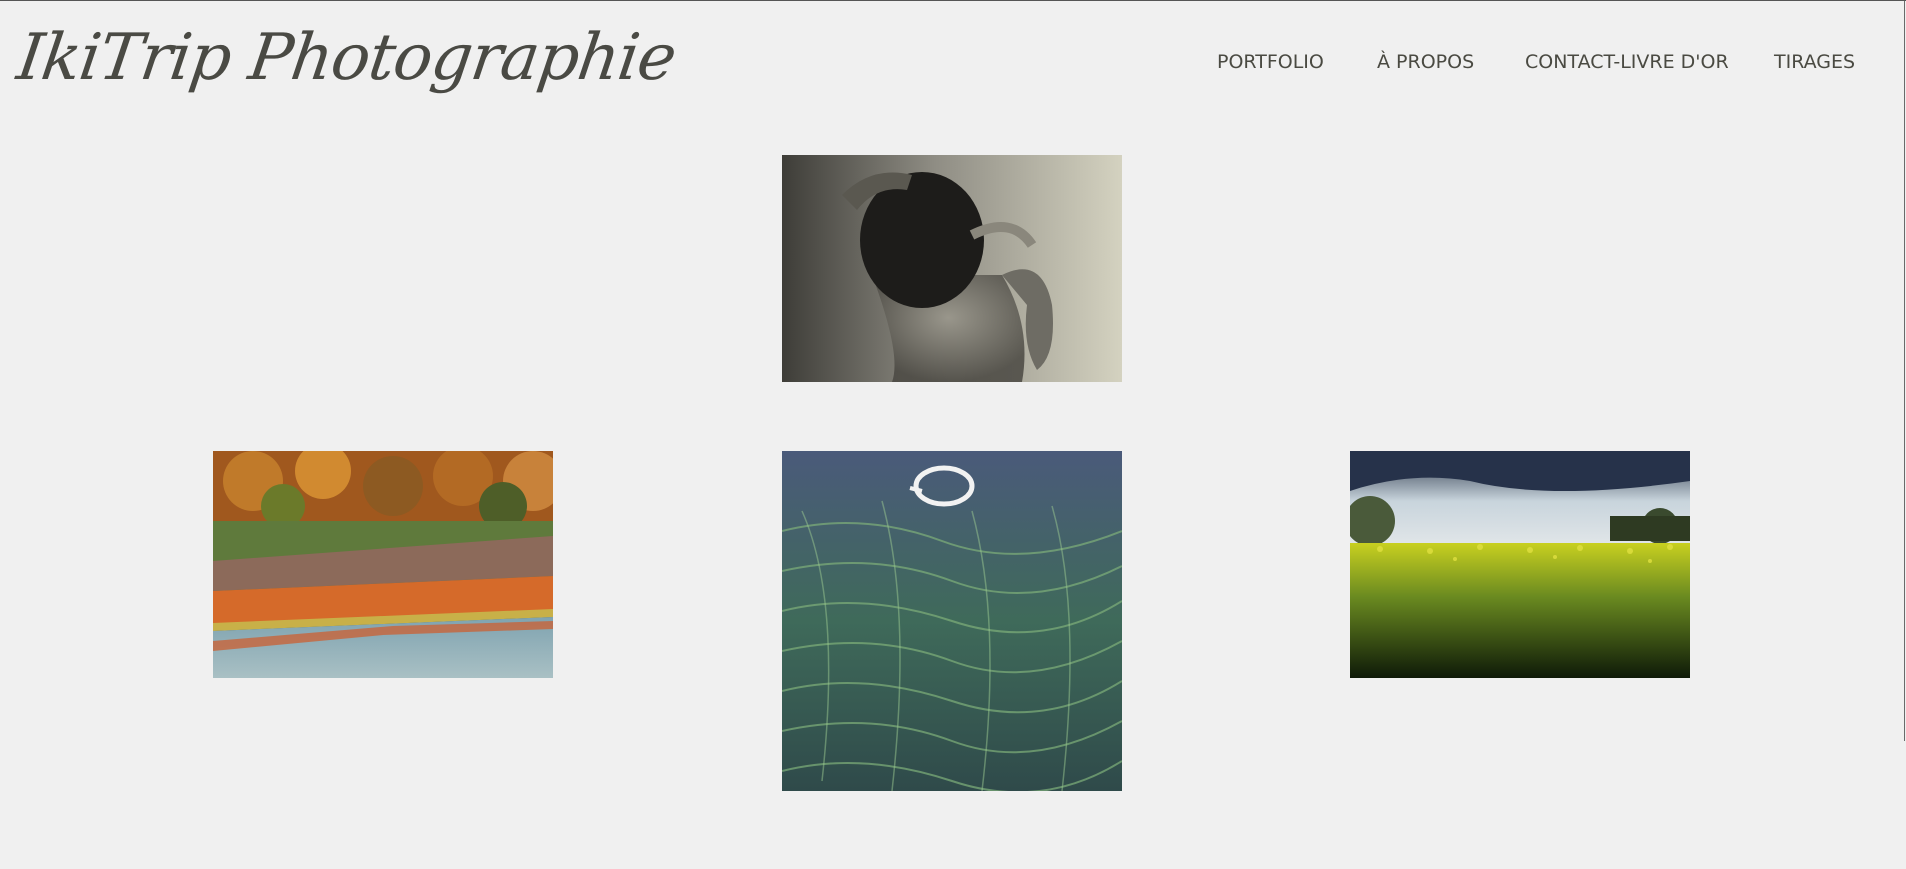 This screenshot has width=1906, height=869. Describe the element at coordinates (1904, 371) in the screenshot. I see `scrollbar-edge` at that location.